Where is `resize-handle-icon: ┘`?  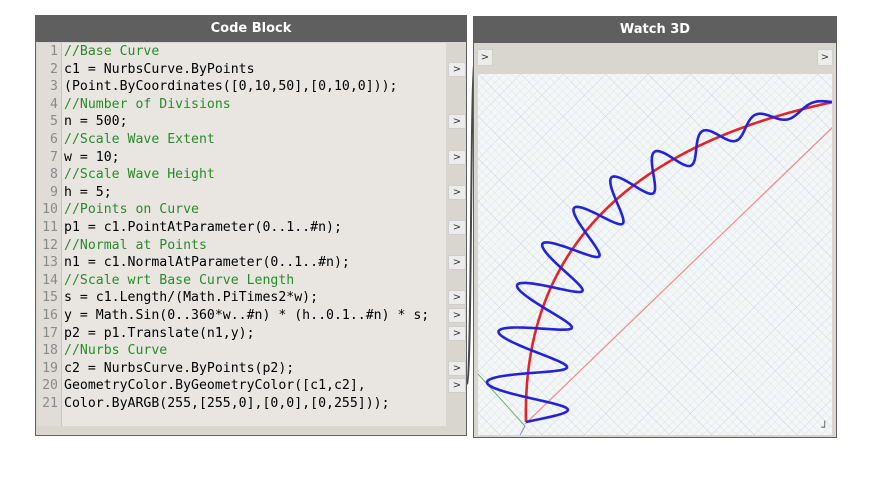 resize-handle-icon: ┘ is located at coordinates (824, 427).